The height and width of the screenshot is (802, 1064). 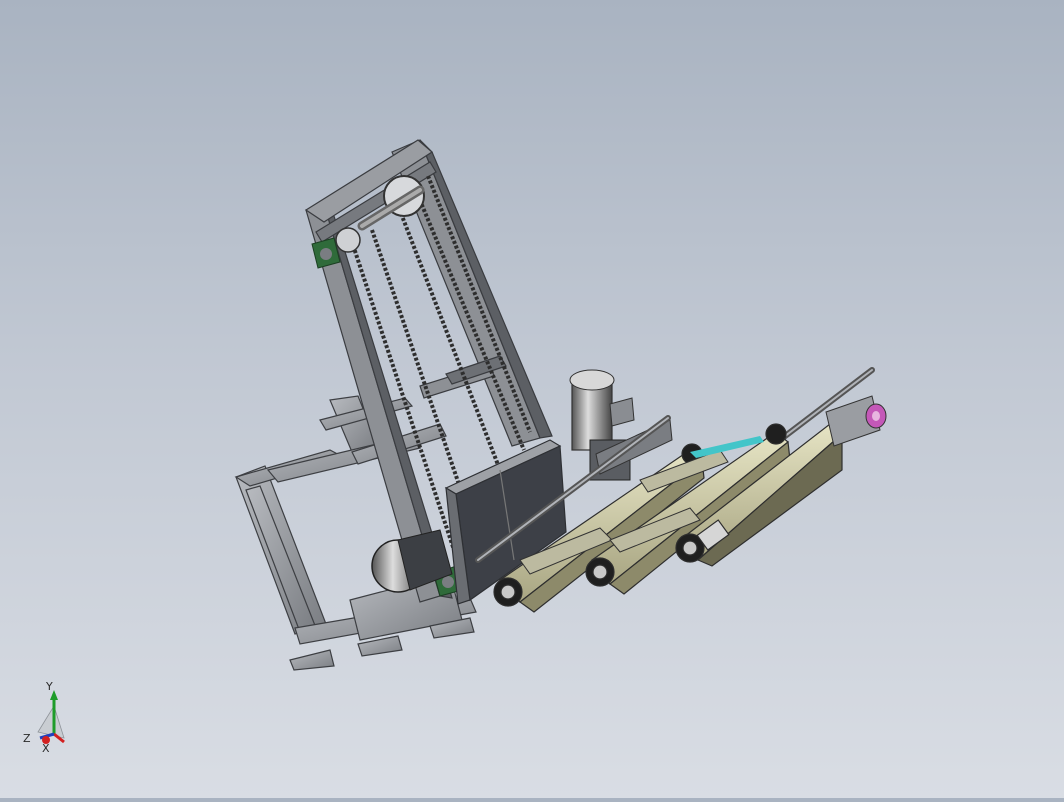 I want to click on x-axis-label: X, so click(x=46, y=748).